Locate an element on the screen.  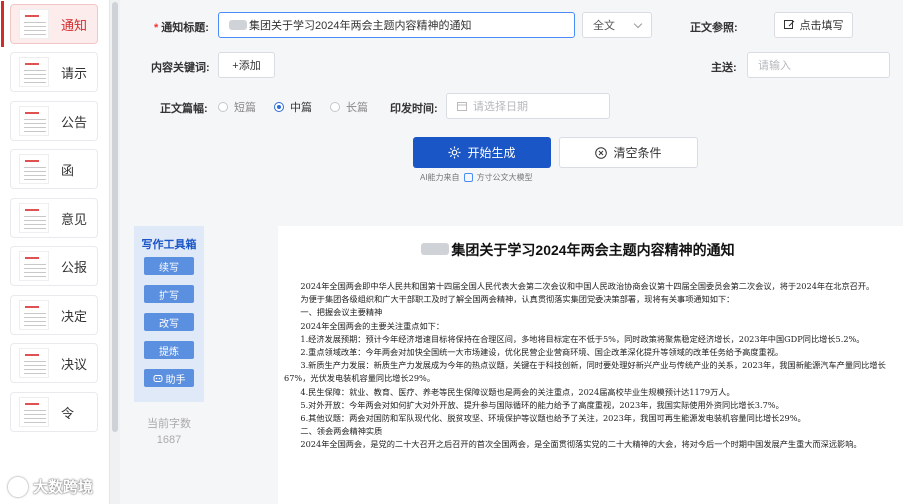
watermark-logo-icon is located at coordinates (18, 486).